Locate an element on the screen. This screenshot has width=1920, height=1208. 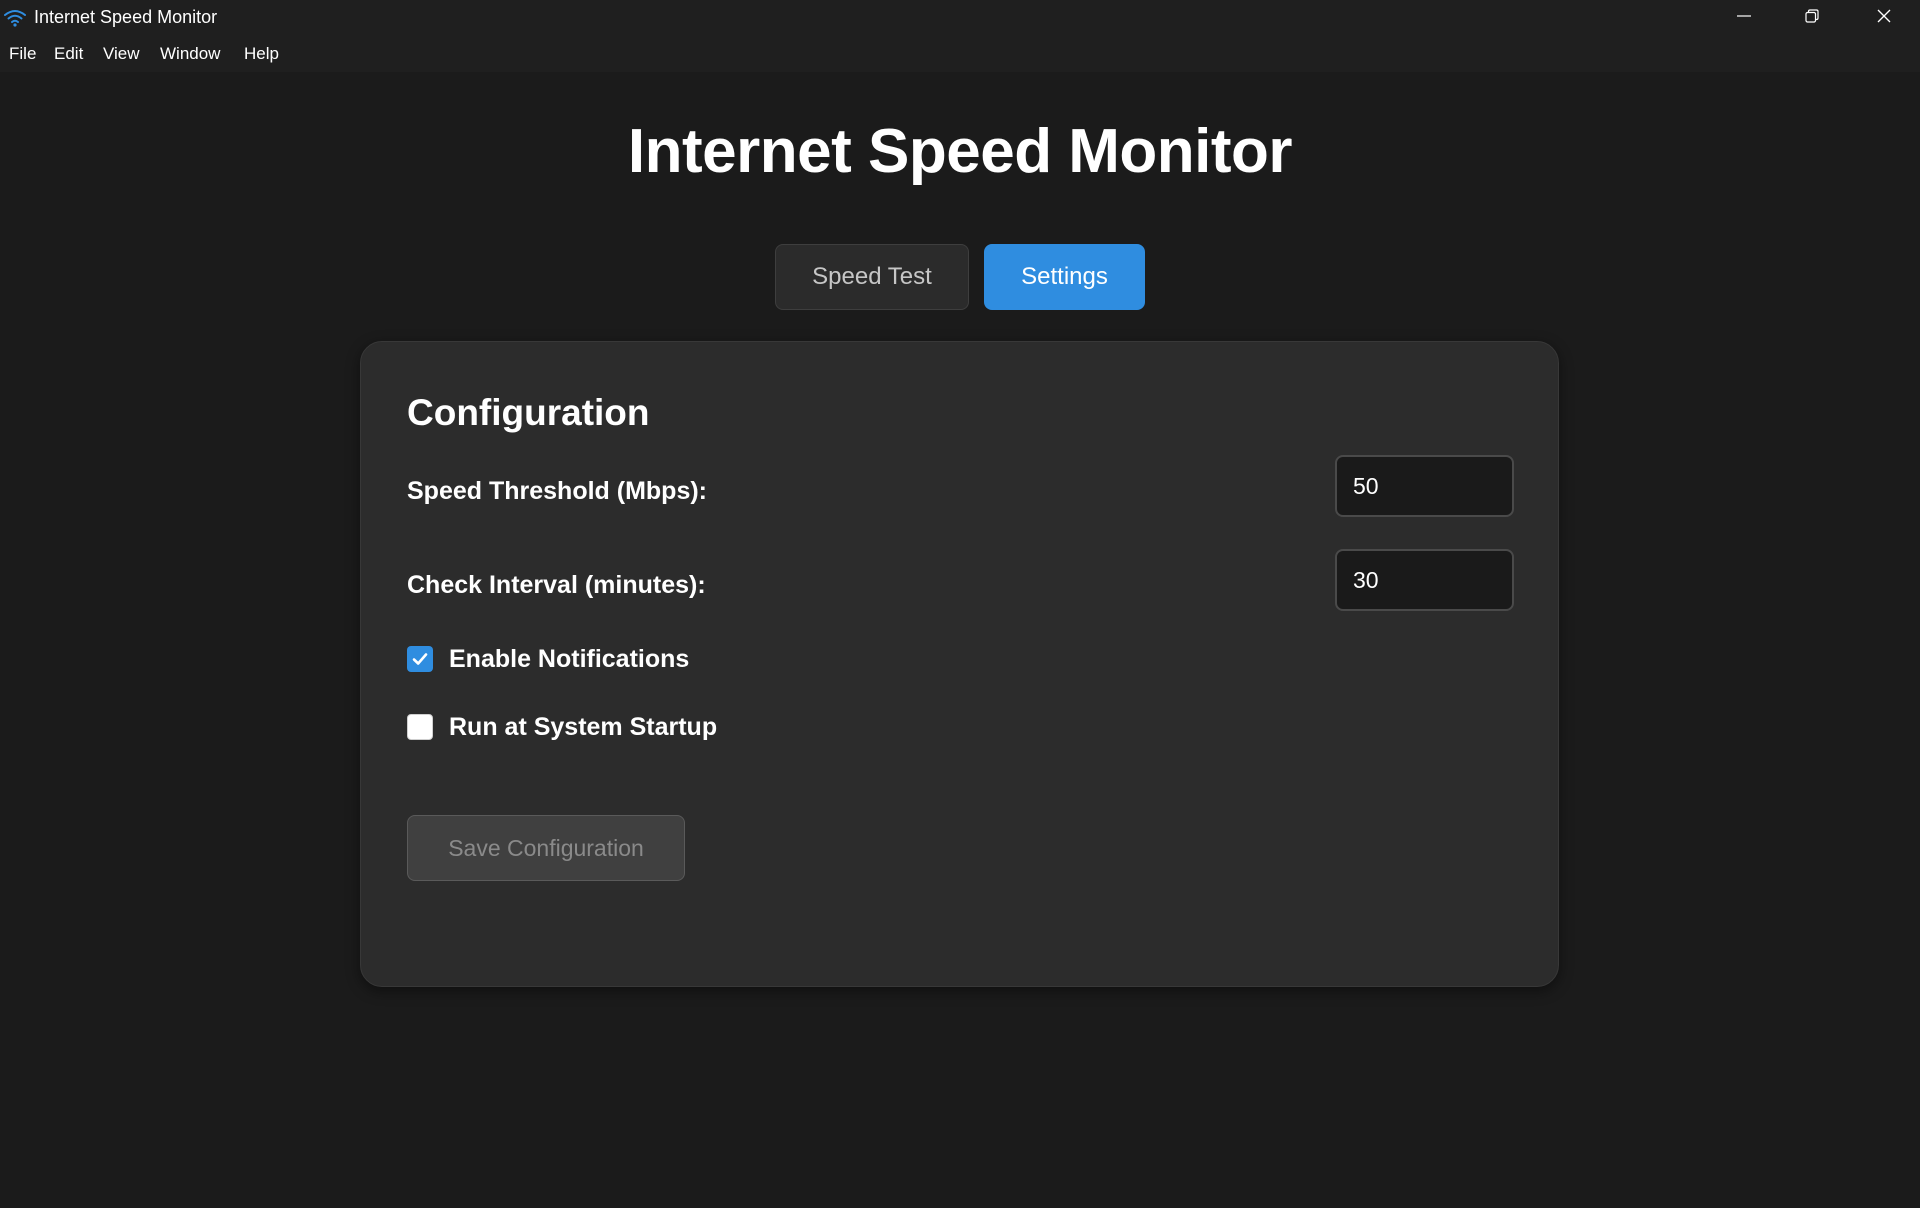
minimize-button is located at coordinates (1744, 18).